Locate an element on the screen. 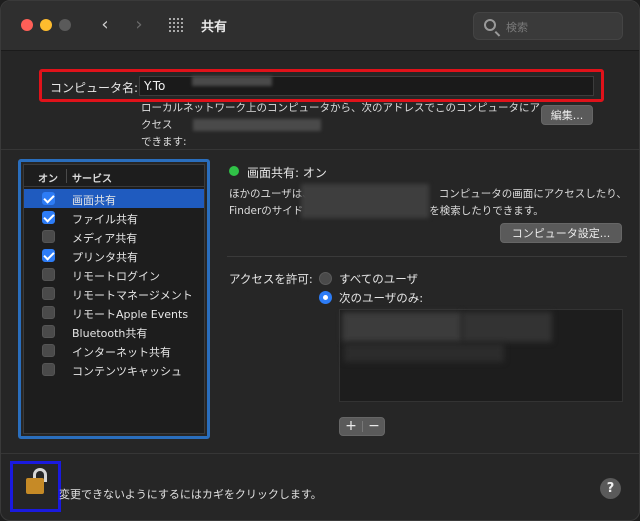 The height and width of the screenshot is (521, 640). radio-all-users is located at coordinates (325, 278).